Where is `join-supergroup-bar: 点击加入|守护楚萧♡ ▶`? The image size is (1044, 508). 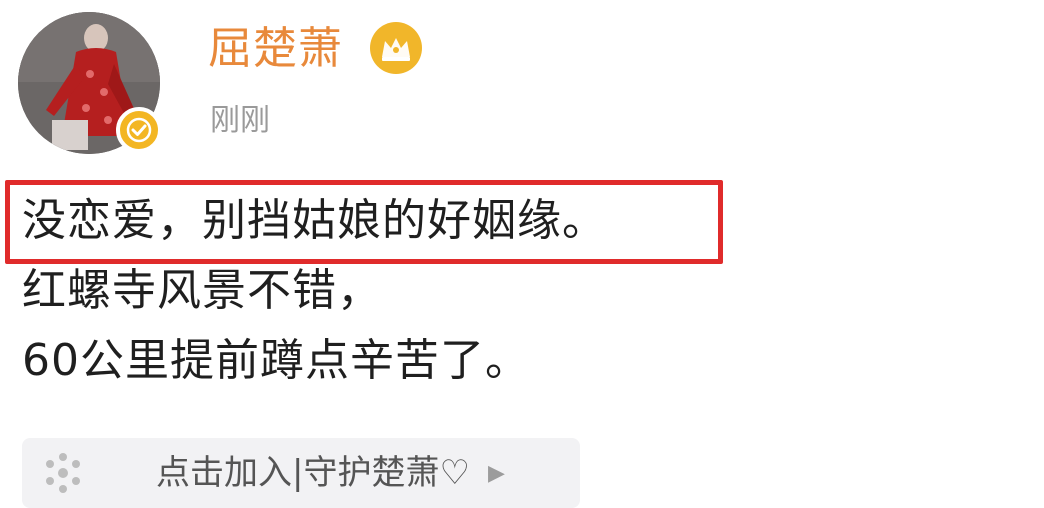
join-supergroup-bar: 点击加入|守护楚萧♡ ▶ is located at coordinates (301, 473).